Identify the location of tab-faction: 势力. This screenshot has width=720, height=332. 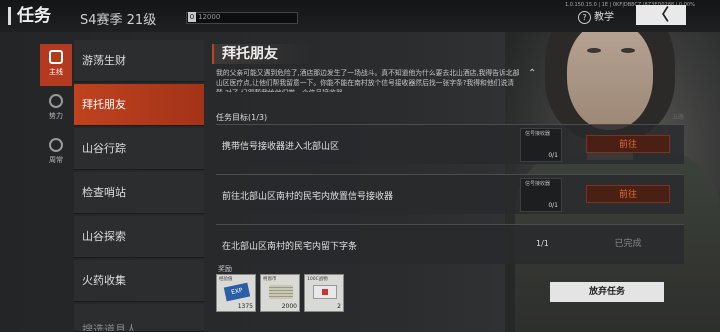
(56, 109).